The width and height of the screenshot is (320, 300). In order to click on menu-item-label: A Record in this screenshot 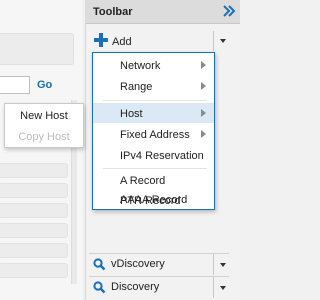, I will do `click(143, 181)`.